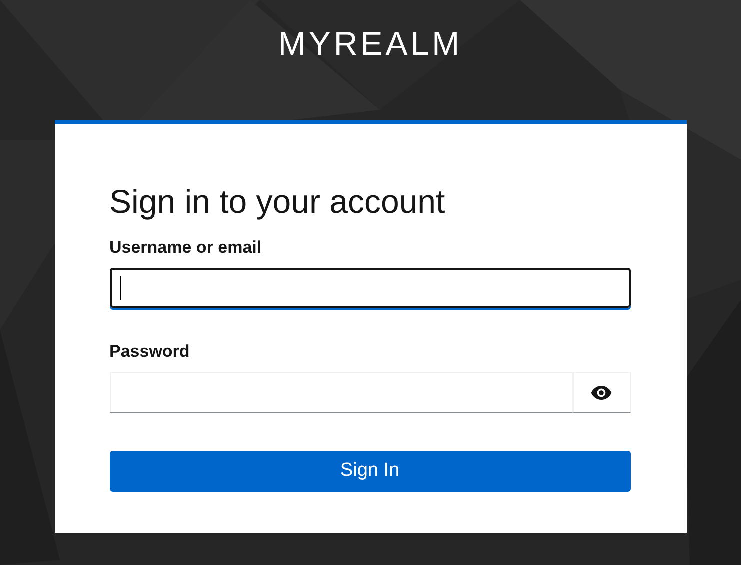  Describe the element at coordinates (370, 44) in the screenshot. I see `realm-title: MYREALM` at that location.